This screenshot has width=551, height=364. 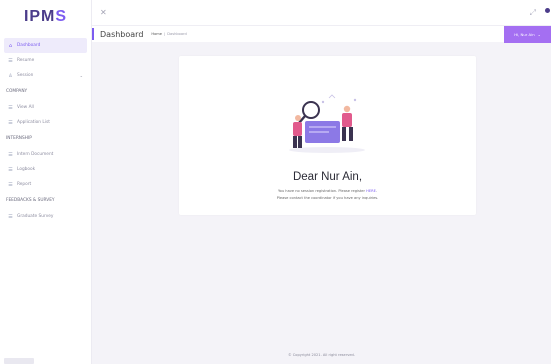 I want to click on sidebar-item-label: View All, so click(x=25, y=107).